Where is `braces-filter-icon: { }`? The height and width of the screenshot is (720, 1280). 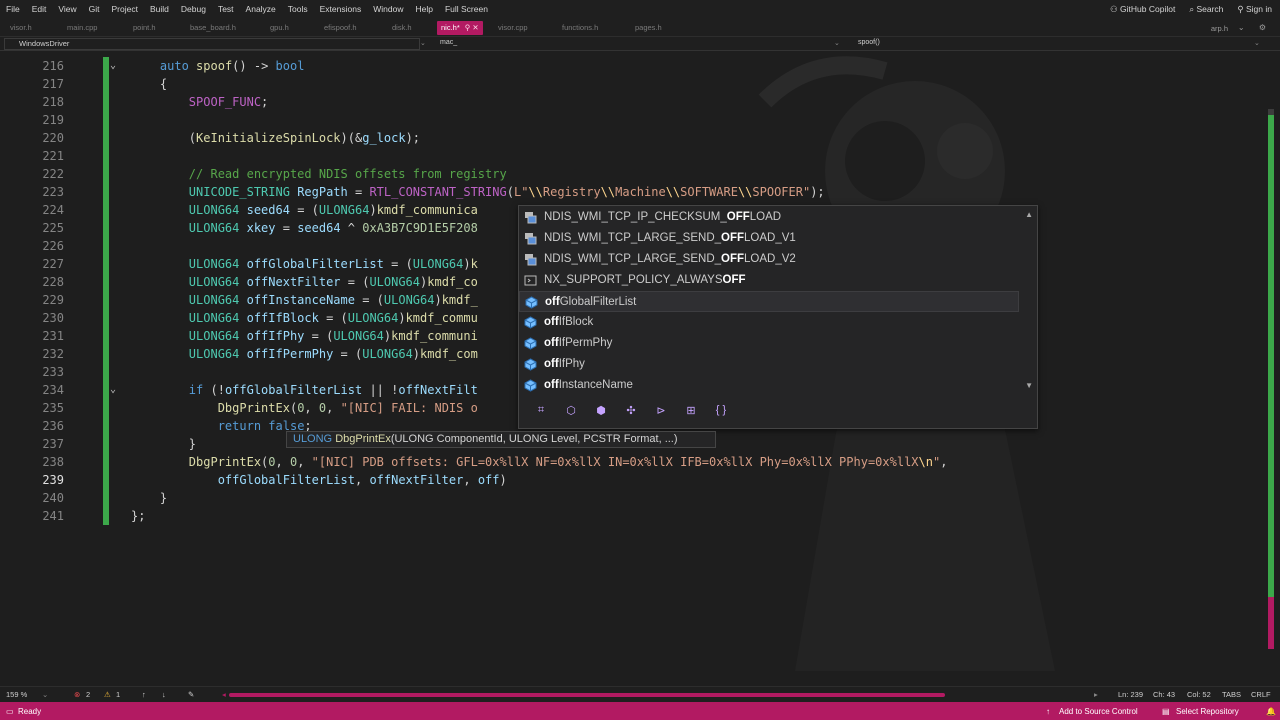
braces-filter-icon: { } is located at coordinates (721, 412).